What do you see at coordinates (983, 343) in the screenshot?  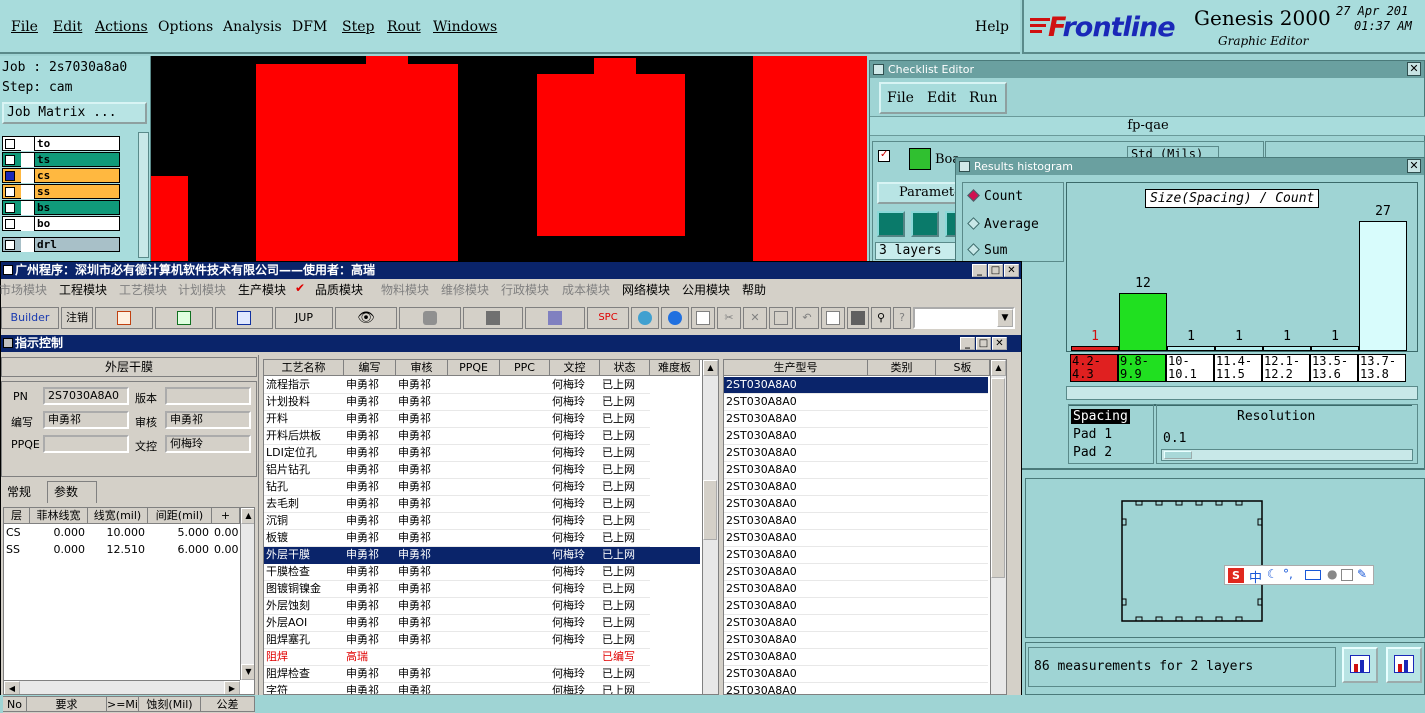 I see `maximize-icon: □` at bounding box center [983, 343].